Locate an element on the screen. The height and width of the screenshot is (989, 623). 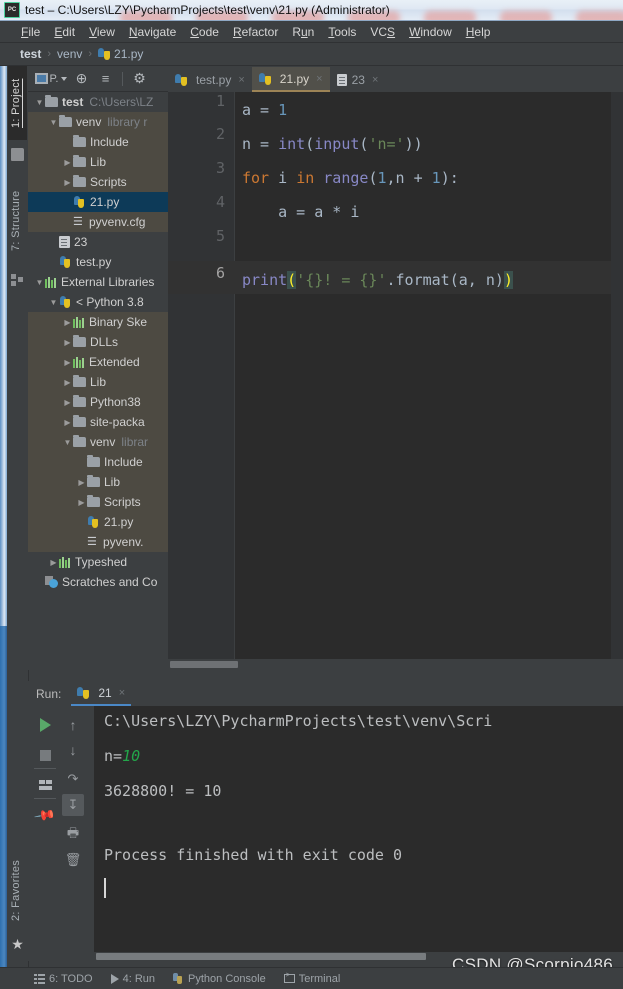
menu-item-run: Run is located at coordinates (303, 32).